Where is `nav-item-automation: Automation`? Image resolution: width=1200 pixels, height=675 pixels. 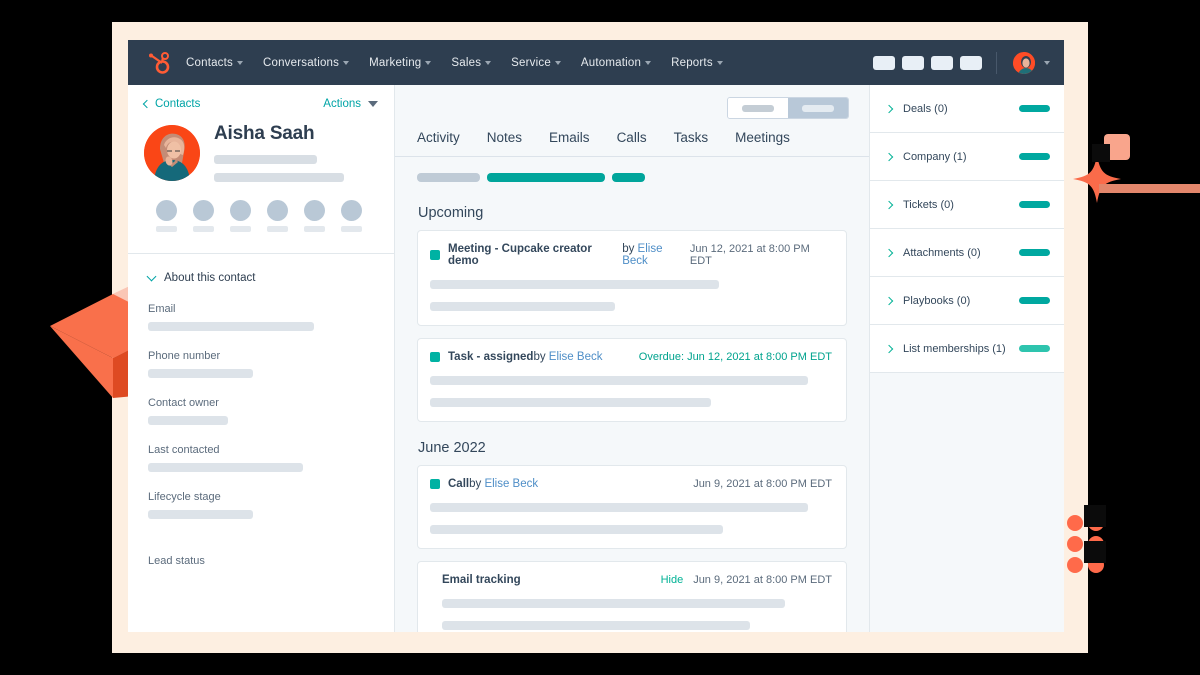
nav-item-automation: Automation is located at coordinates (616, 62).